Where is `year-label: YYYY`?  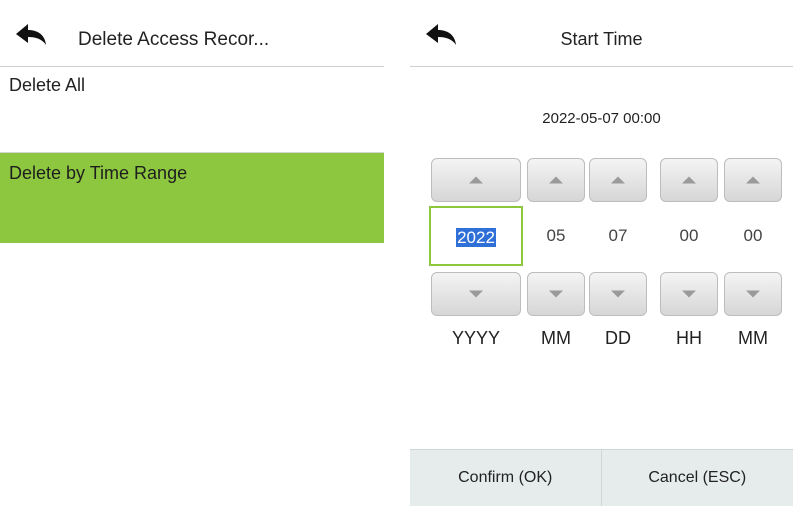 year-label: YYYY is located at coordinates (476, 338).